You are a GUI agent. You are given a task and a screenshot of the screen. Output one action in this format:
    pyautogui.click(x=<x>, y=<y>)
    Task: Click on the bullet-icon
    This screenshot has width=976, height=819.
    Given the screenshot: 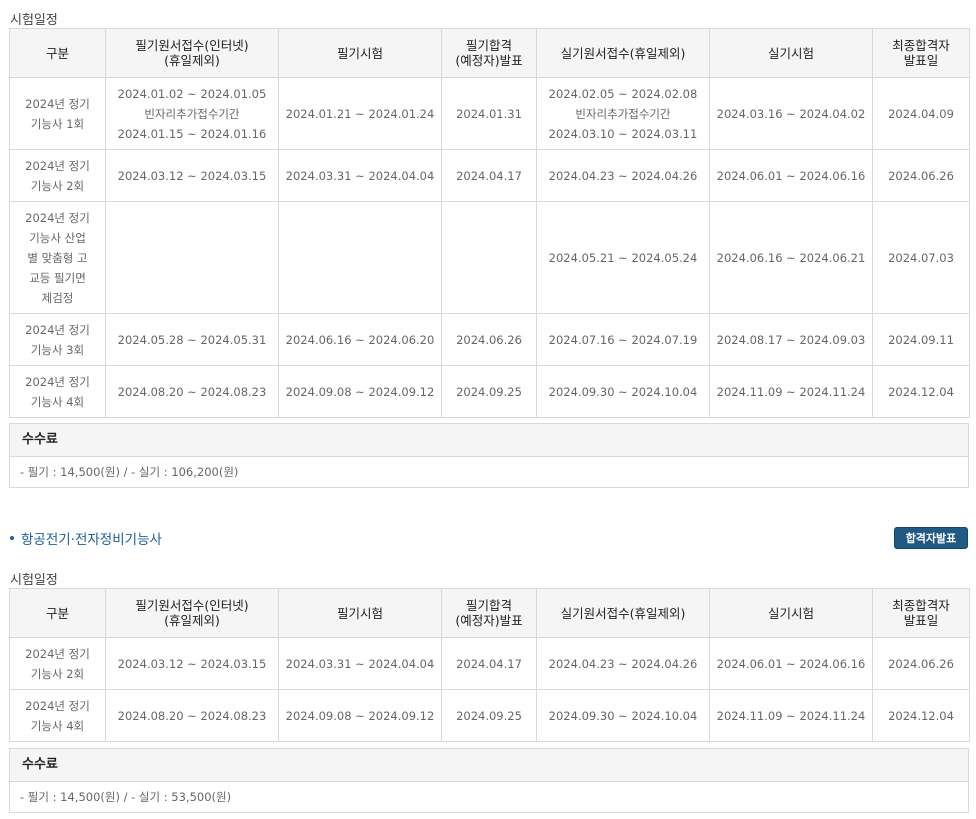 What is the action you would take?
    pyautogui.click(x=12, y=538)
    